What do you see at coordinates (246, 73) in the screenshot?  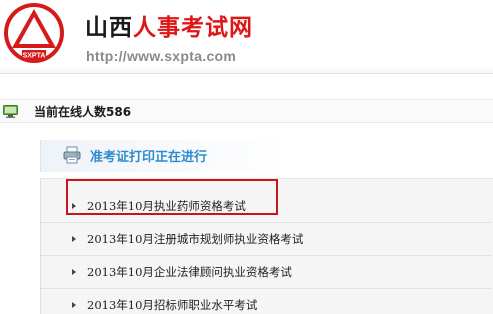 I see `header-divider` at bounding box center [246, 73].